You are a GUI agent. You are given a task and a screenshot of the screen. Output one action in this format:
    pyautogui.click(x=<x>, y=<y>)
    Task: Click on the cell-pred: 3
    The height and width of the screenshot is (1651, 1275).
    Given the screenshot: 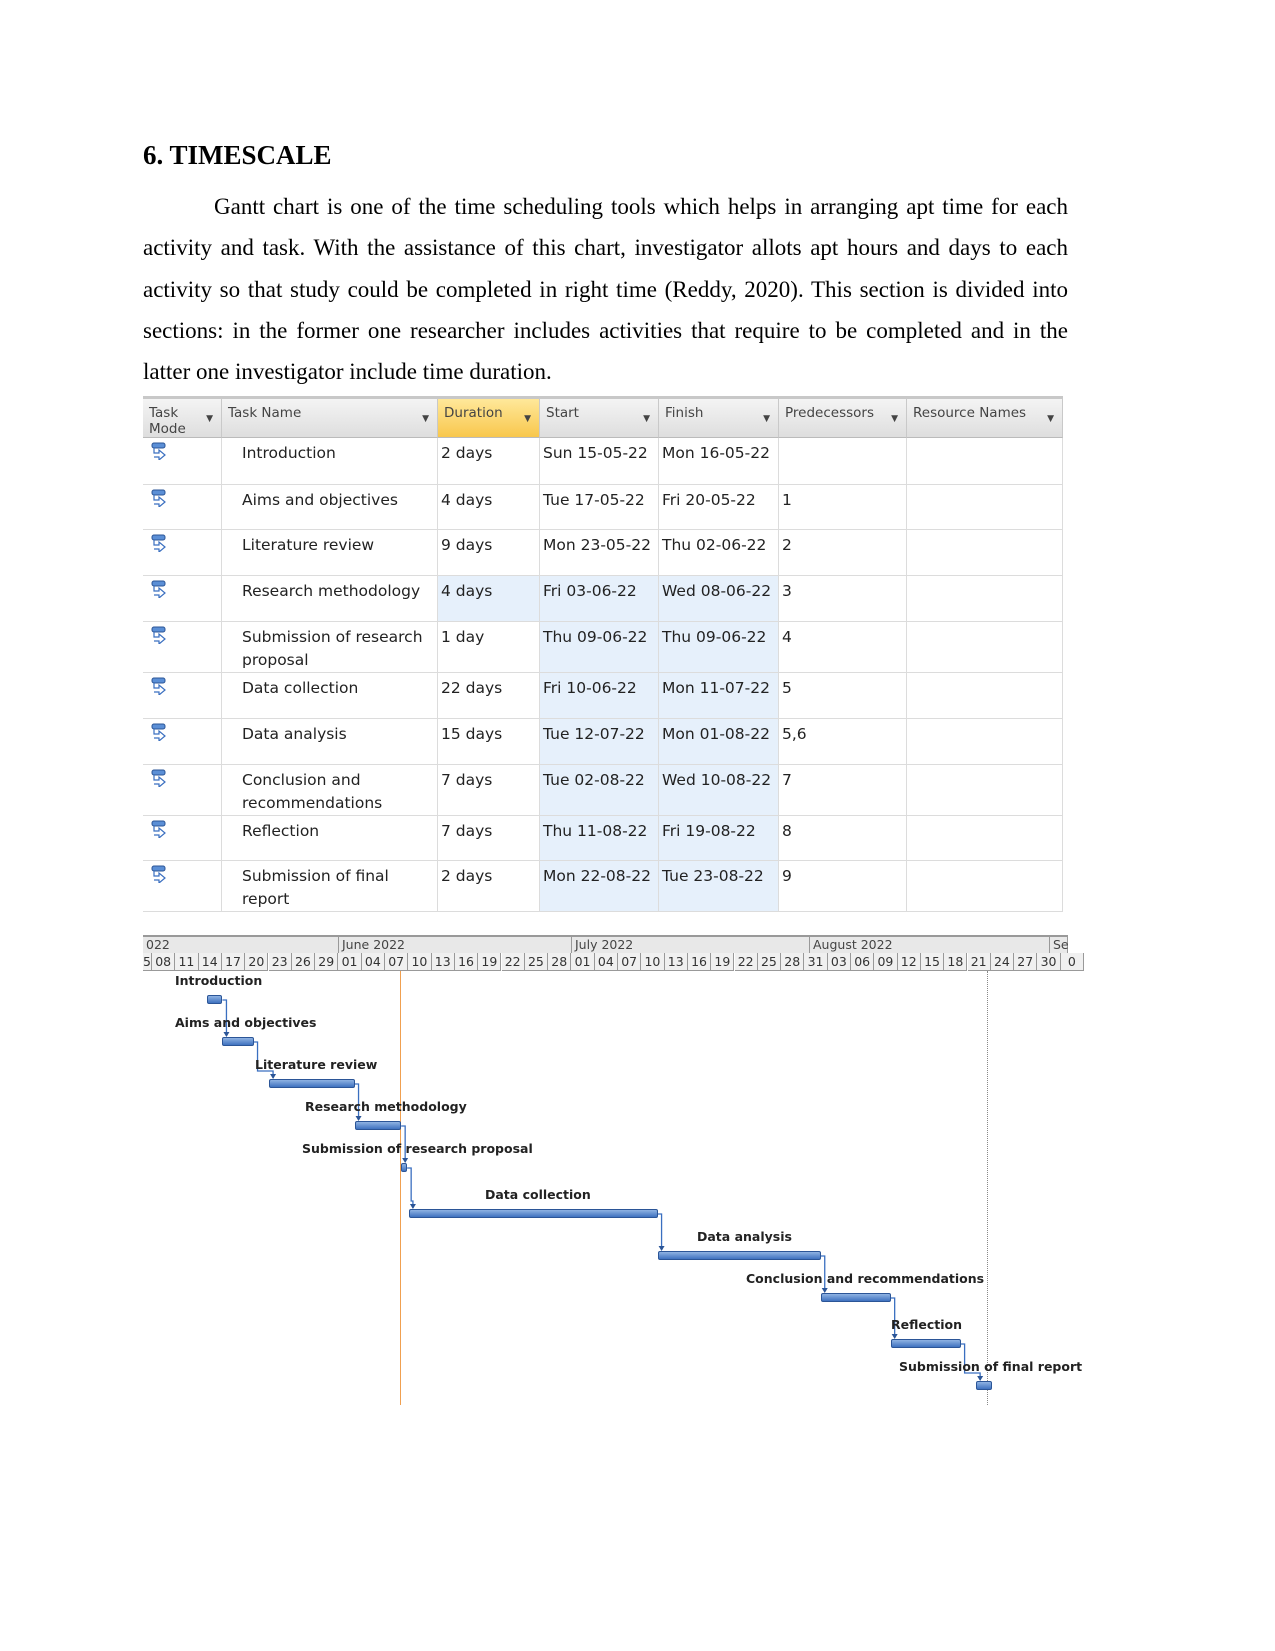 What is the action you would take?
    pyautogui.click(x=843, y=599)
    